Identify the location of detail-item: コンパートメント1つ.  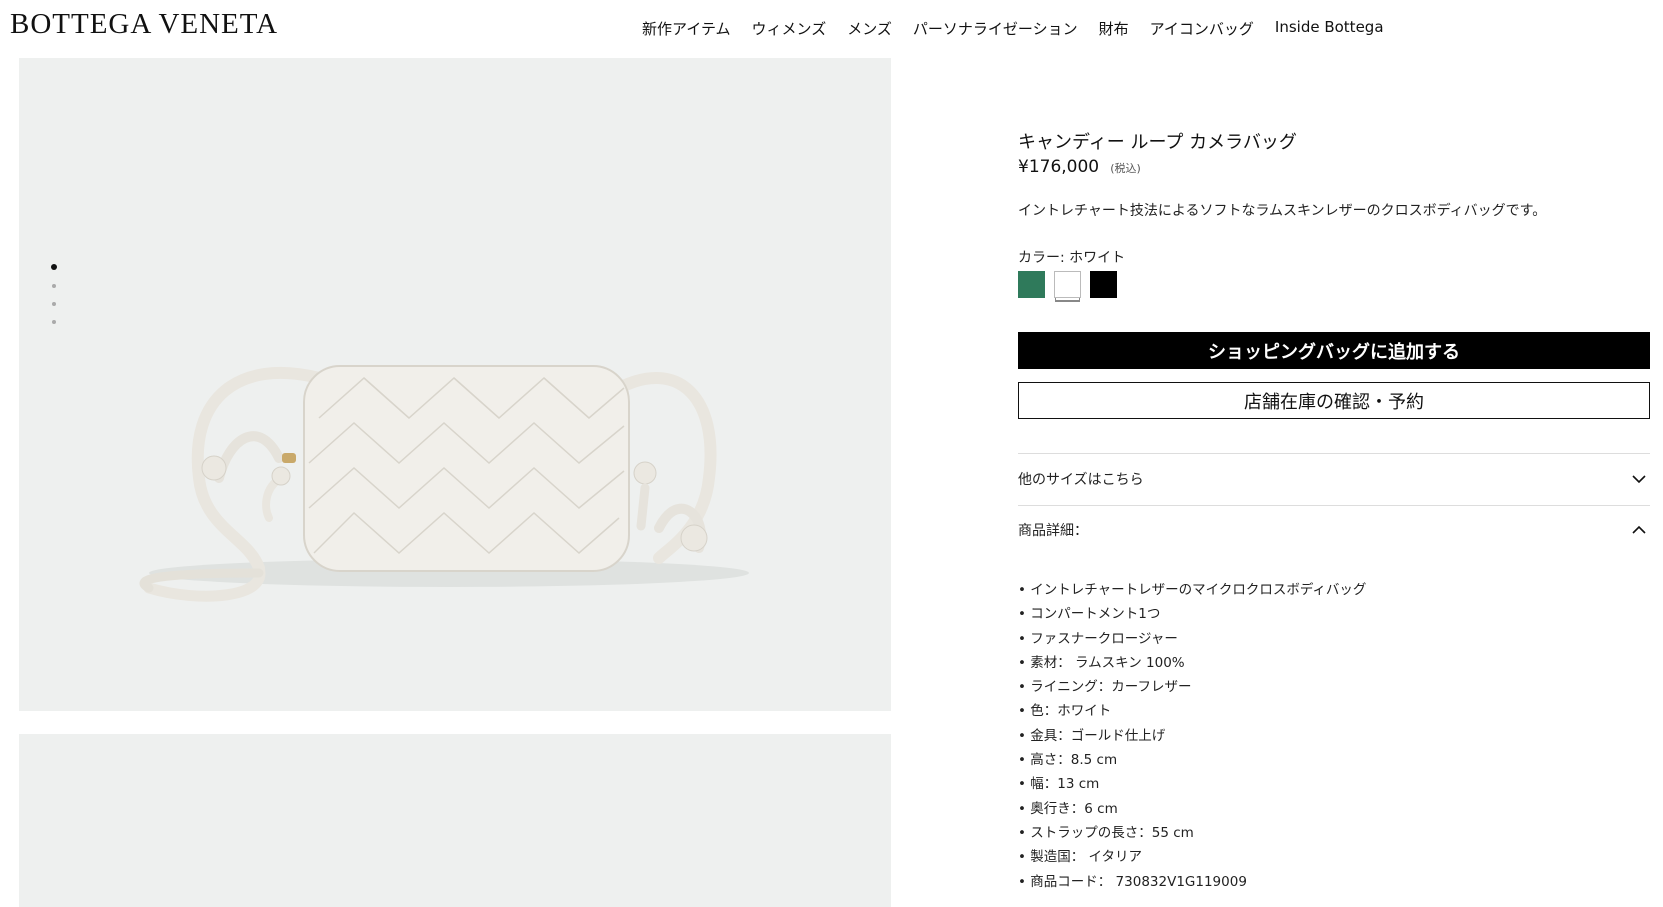
(1192, 614).